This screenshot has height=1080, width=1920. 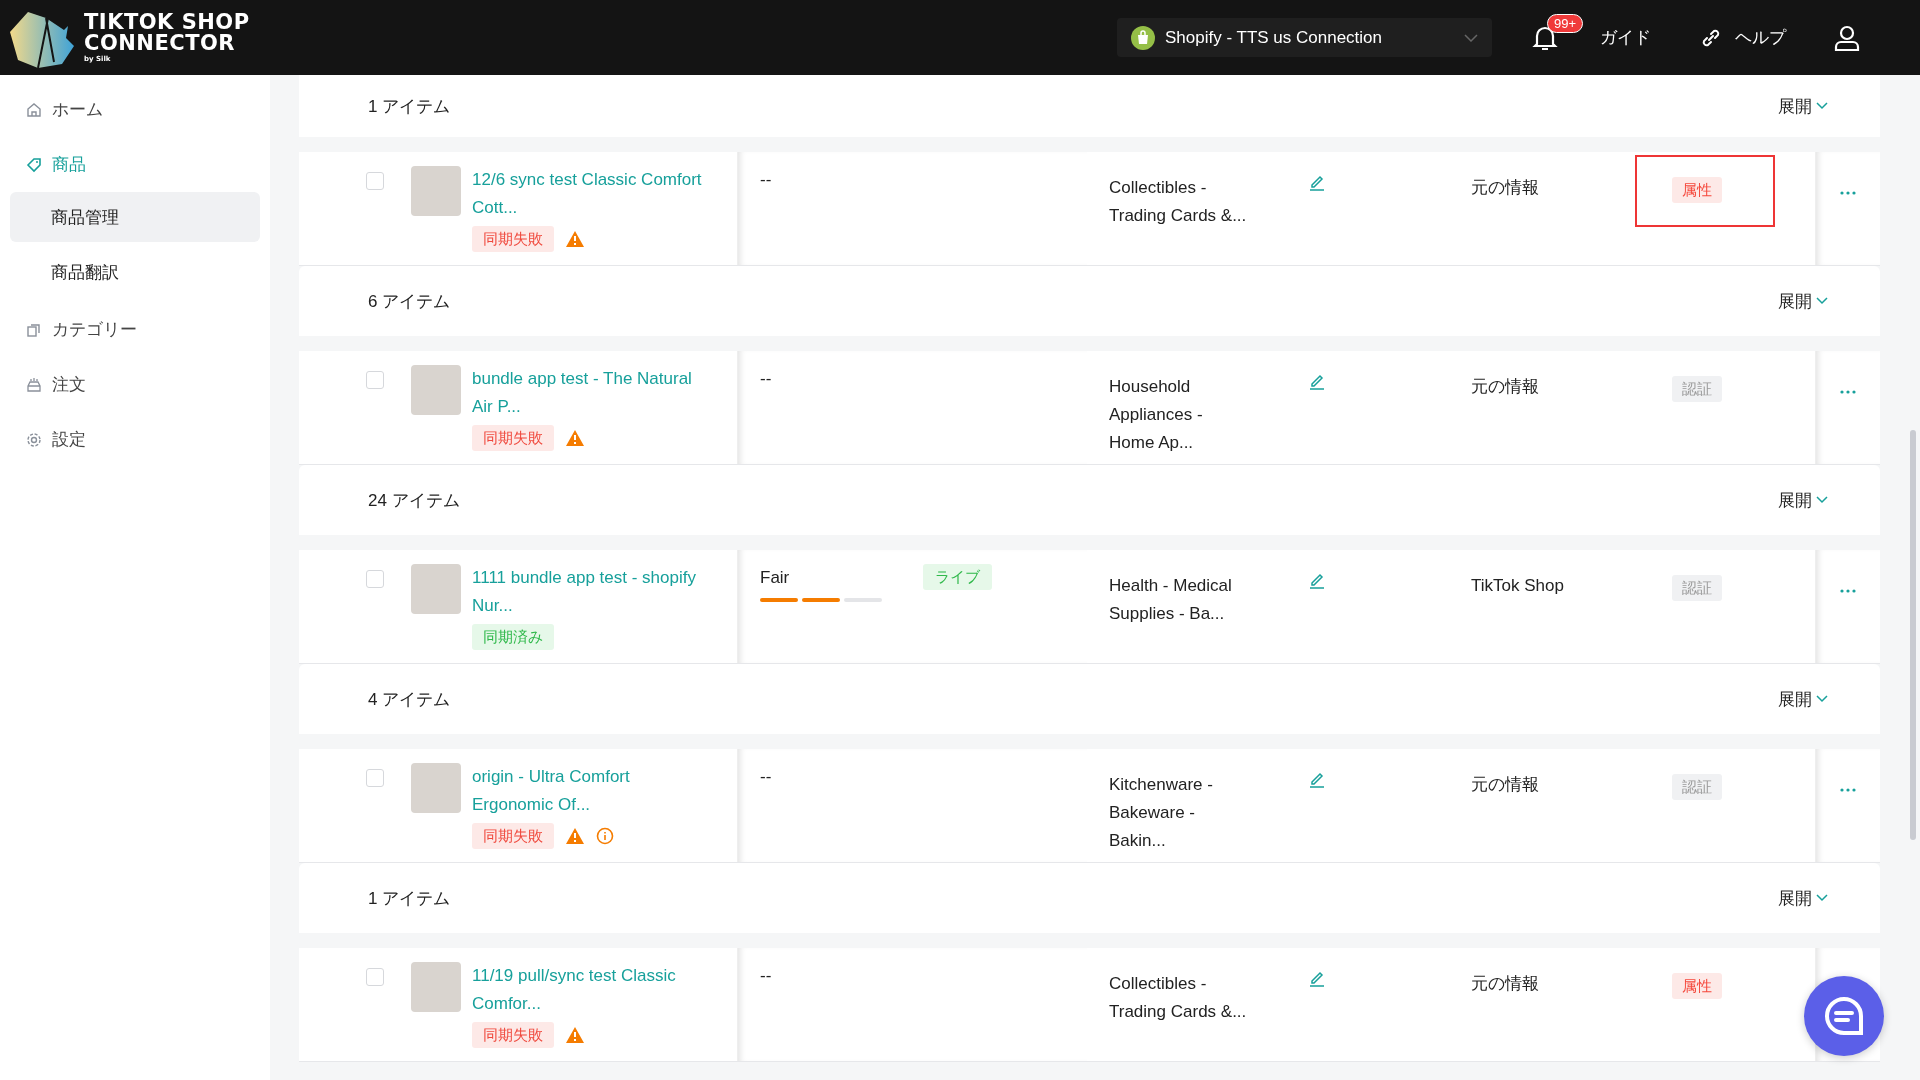 I want to click on item-count: 24 アイテム, so click(x=414, y=500).